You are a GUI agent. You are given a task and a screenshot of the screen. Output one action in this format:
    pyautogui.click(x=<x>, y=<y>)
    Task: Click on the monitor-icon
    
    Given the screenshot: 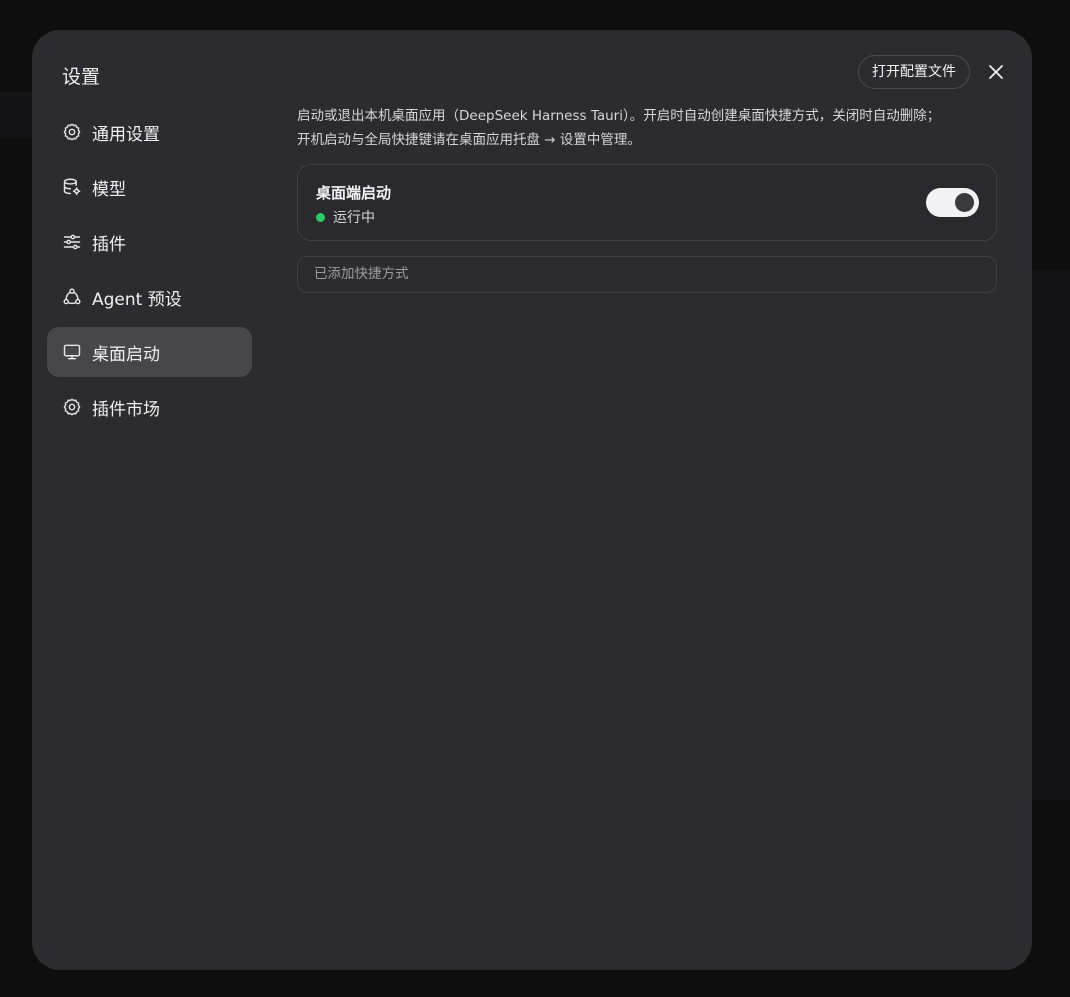 What is the action you would take?
    pyautogui.click(x=72, y=352)
    